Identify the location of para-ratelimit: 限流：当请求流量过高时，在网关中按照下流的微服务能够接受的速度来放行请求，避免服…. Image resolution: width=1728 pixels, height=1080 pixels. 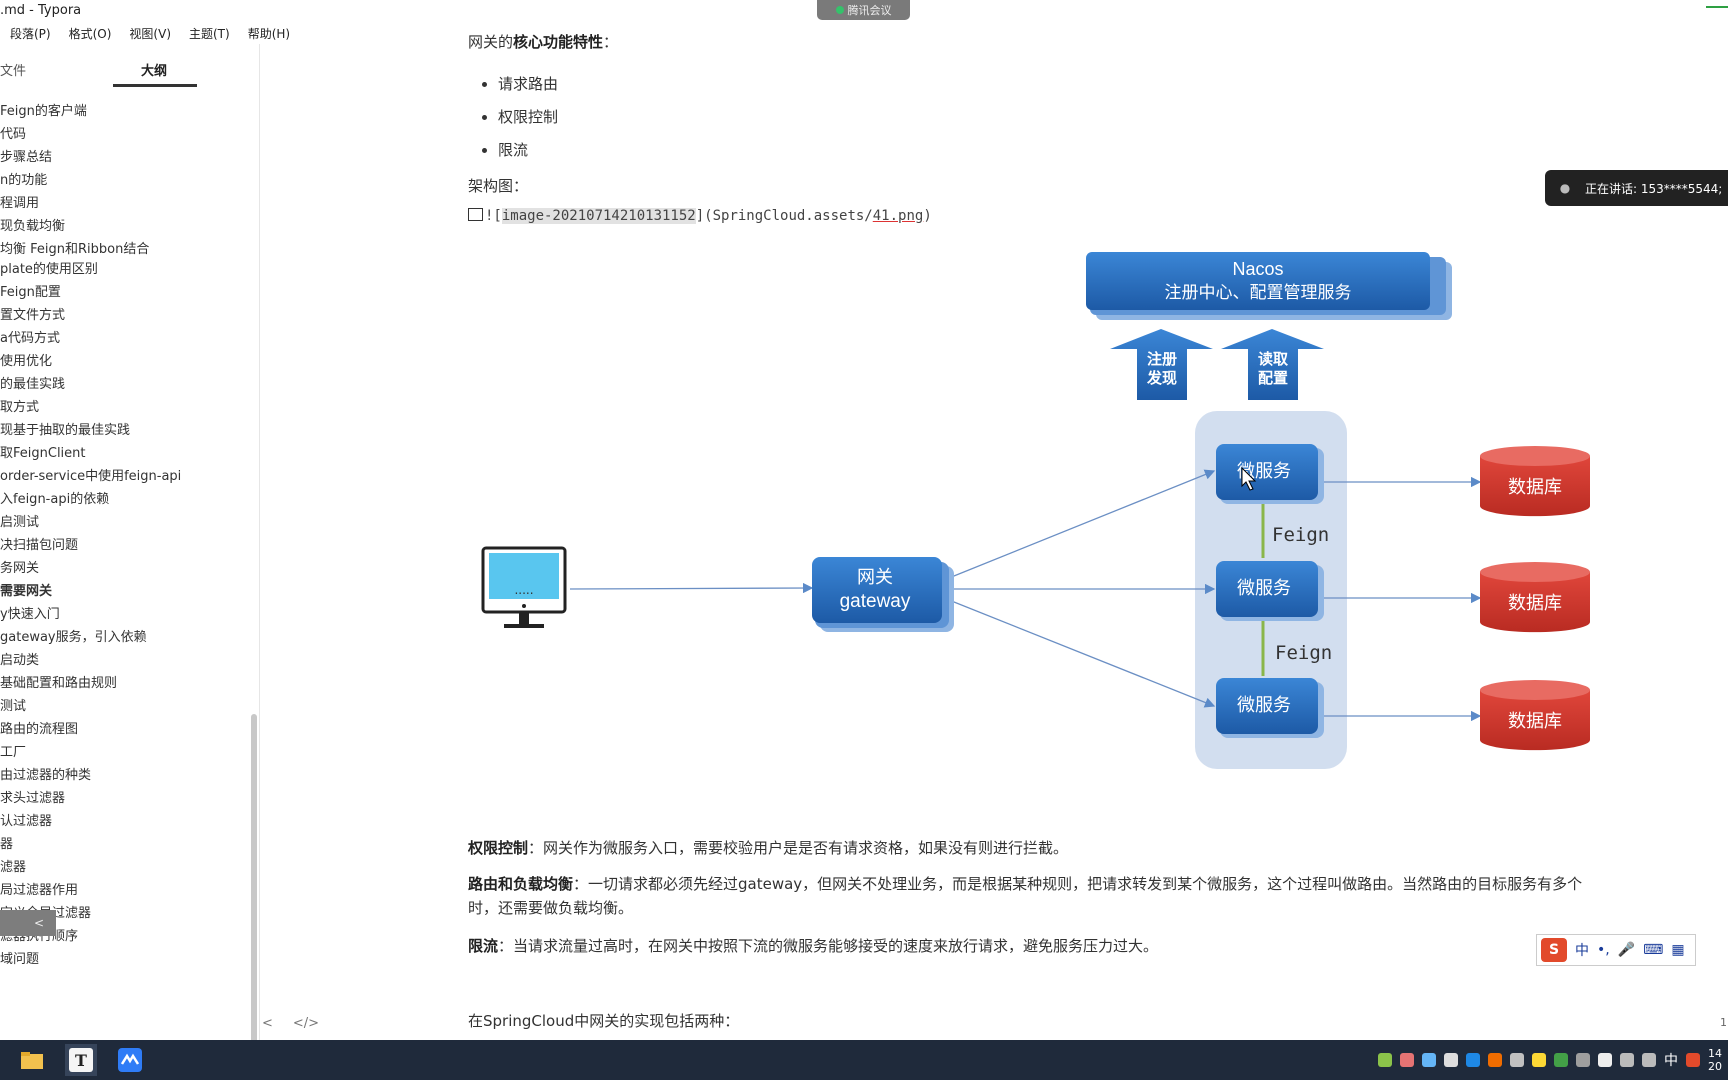
(813, 946).